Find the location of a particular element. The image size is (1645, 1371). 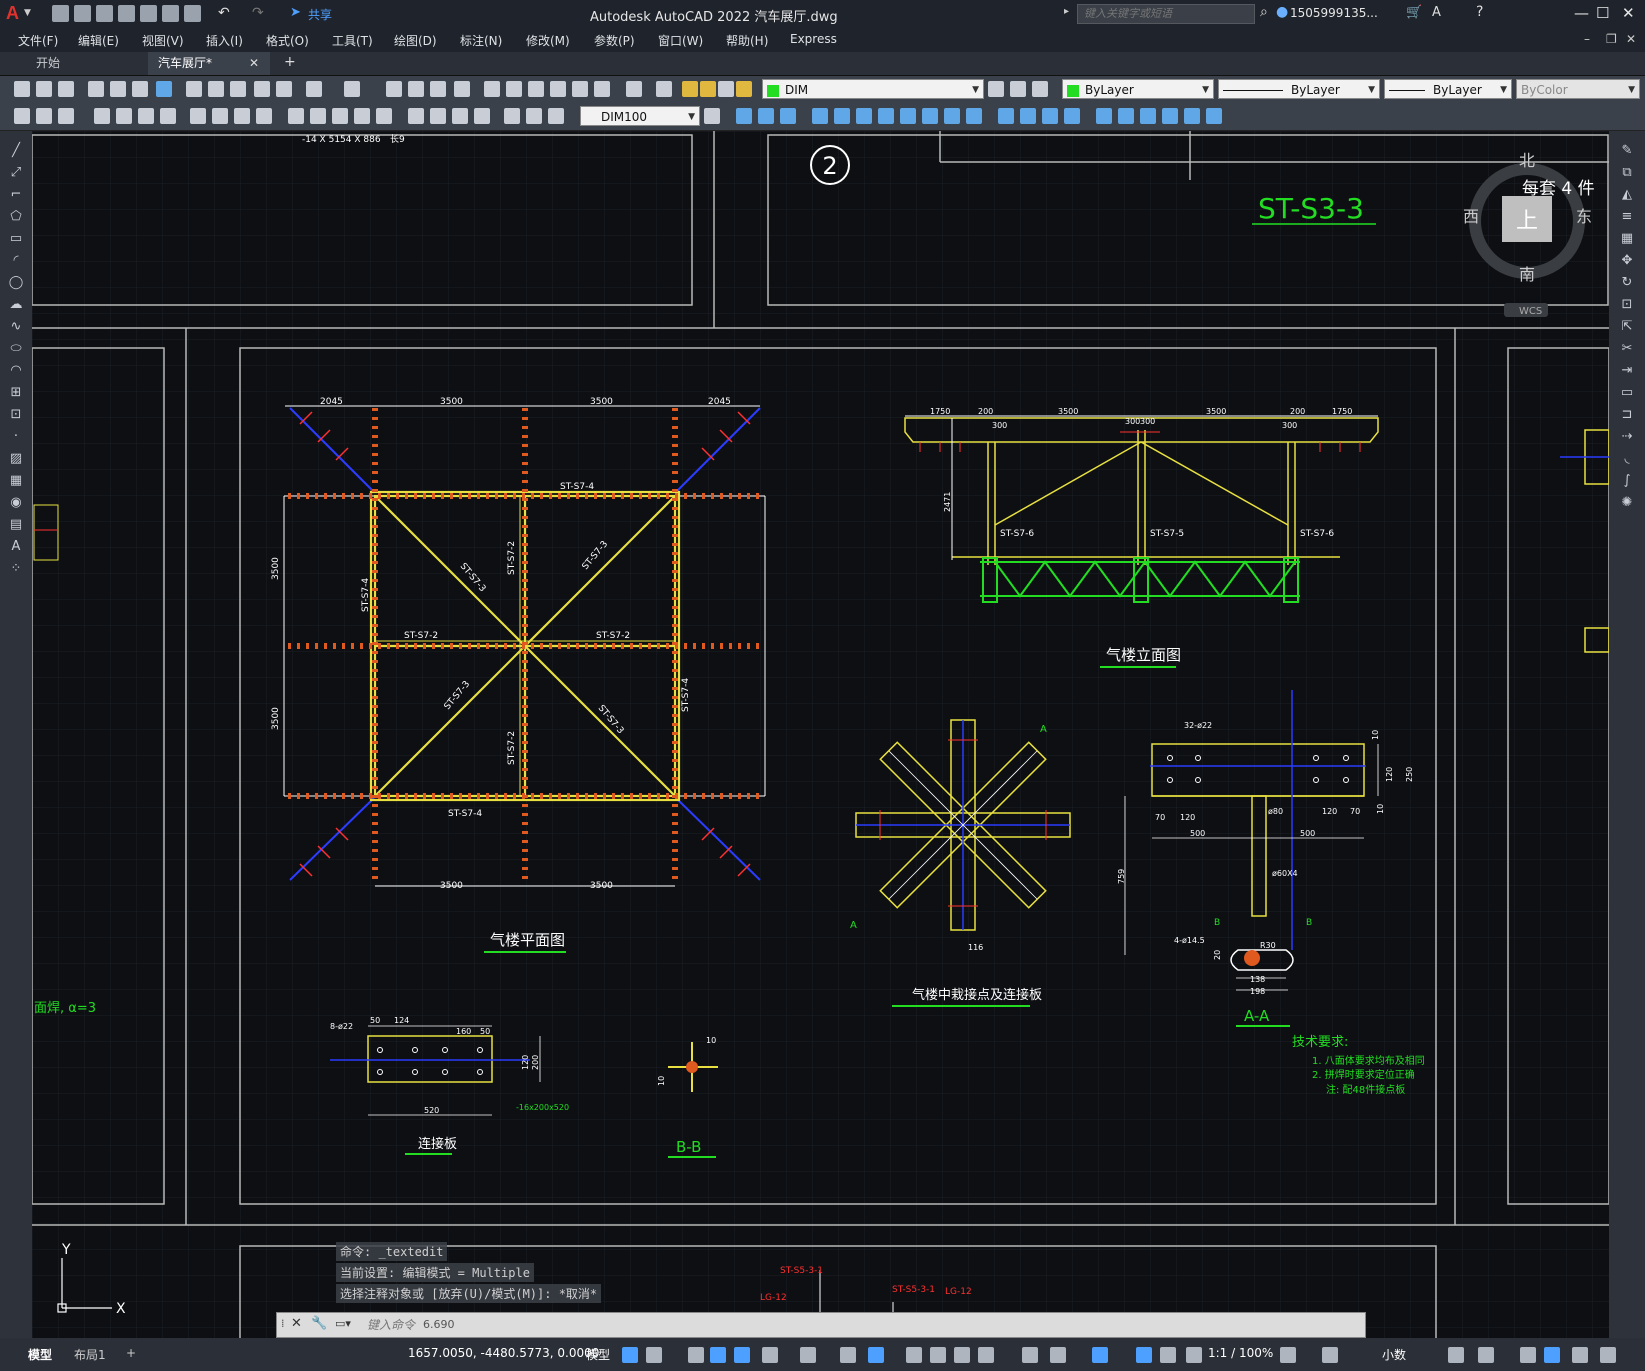

jogged-linear-icon is located at coordinates (482, 116).